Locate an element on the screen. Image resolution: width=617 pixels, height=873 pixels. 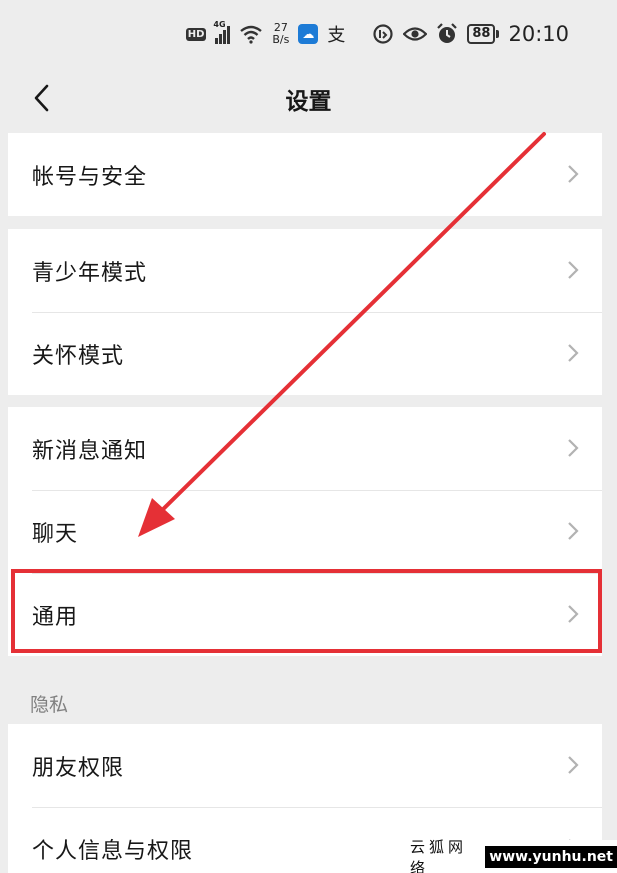
settings-item-label: 个人信息与权限 is located at coordinates (113, 851).